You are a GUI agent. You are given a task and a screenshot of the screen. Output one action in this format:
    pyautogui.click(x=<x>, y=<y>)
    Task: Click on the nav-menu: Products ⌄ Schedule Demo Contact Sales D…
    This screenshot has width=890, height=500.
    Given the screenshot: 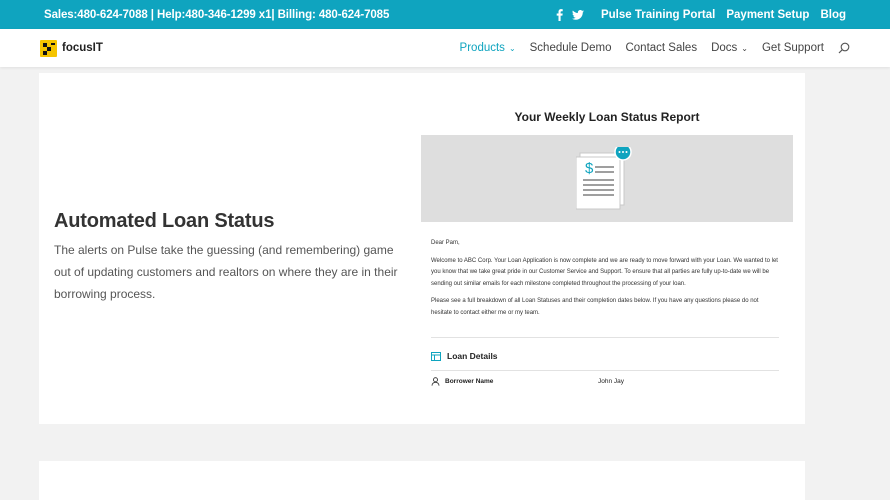 What is the action you would take?
    pyautogui.click(x=655, y=48)
    